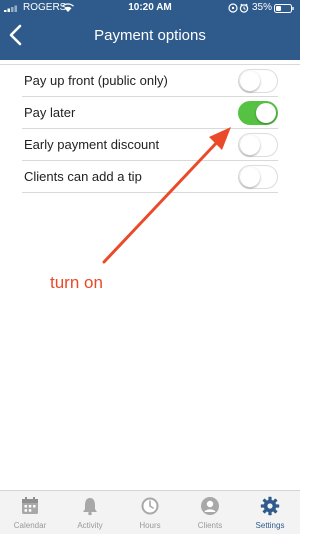 Image resolution: width=320 pixels, height=534 pixels. What do you see at coordinates (90, 507) in the screenshot?
I see `bell-icon` at bounding box center [90, 507].